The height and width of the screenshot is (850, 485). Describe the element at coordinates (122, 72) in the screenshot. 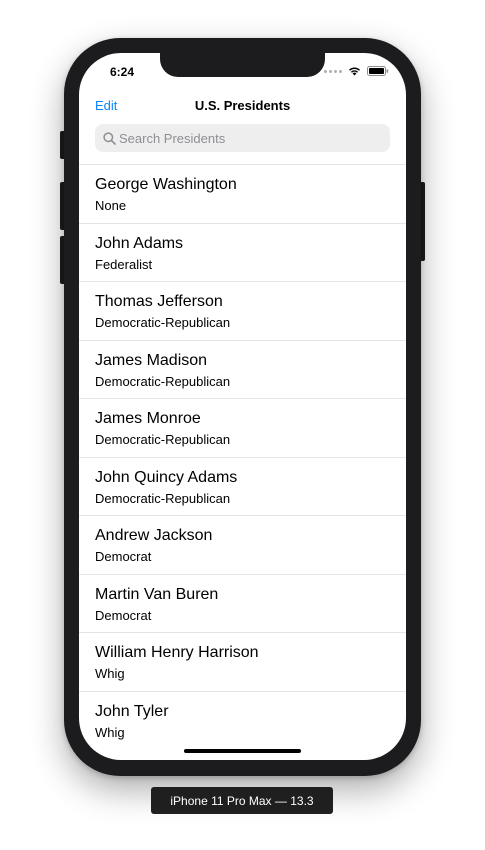

I see `status-time: 6:24` at that location.